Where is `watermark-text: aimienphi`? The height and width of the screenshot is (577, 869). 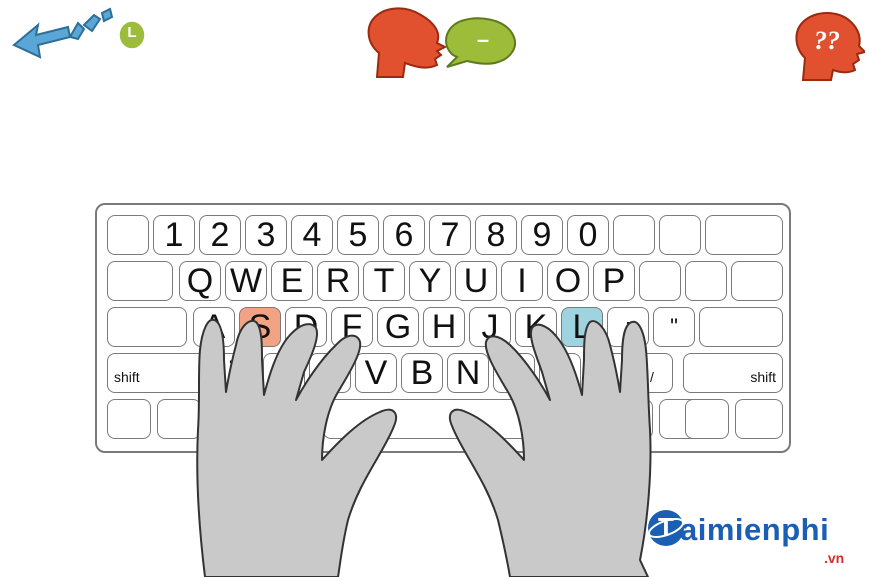
watermark-text: aimienphi is located at coordinates (755, 529).